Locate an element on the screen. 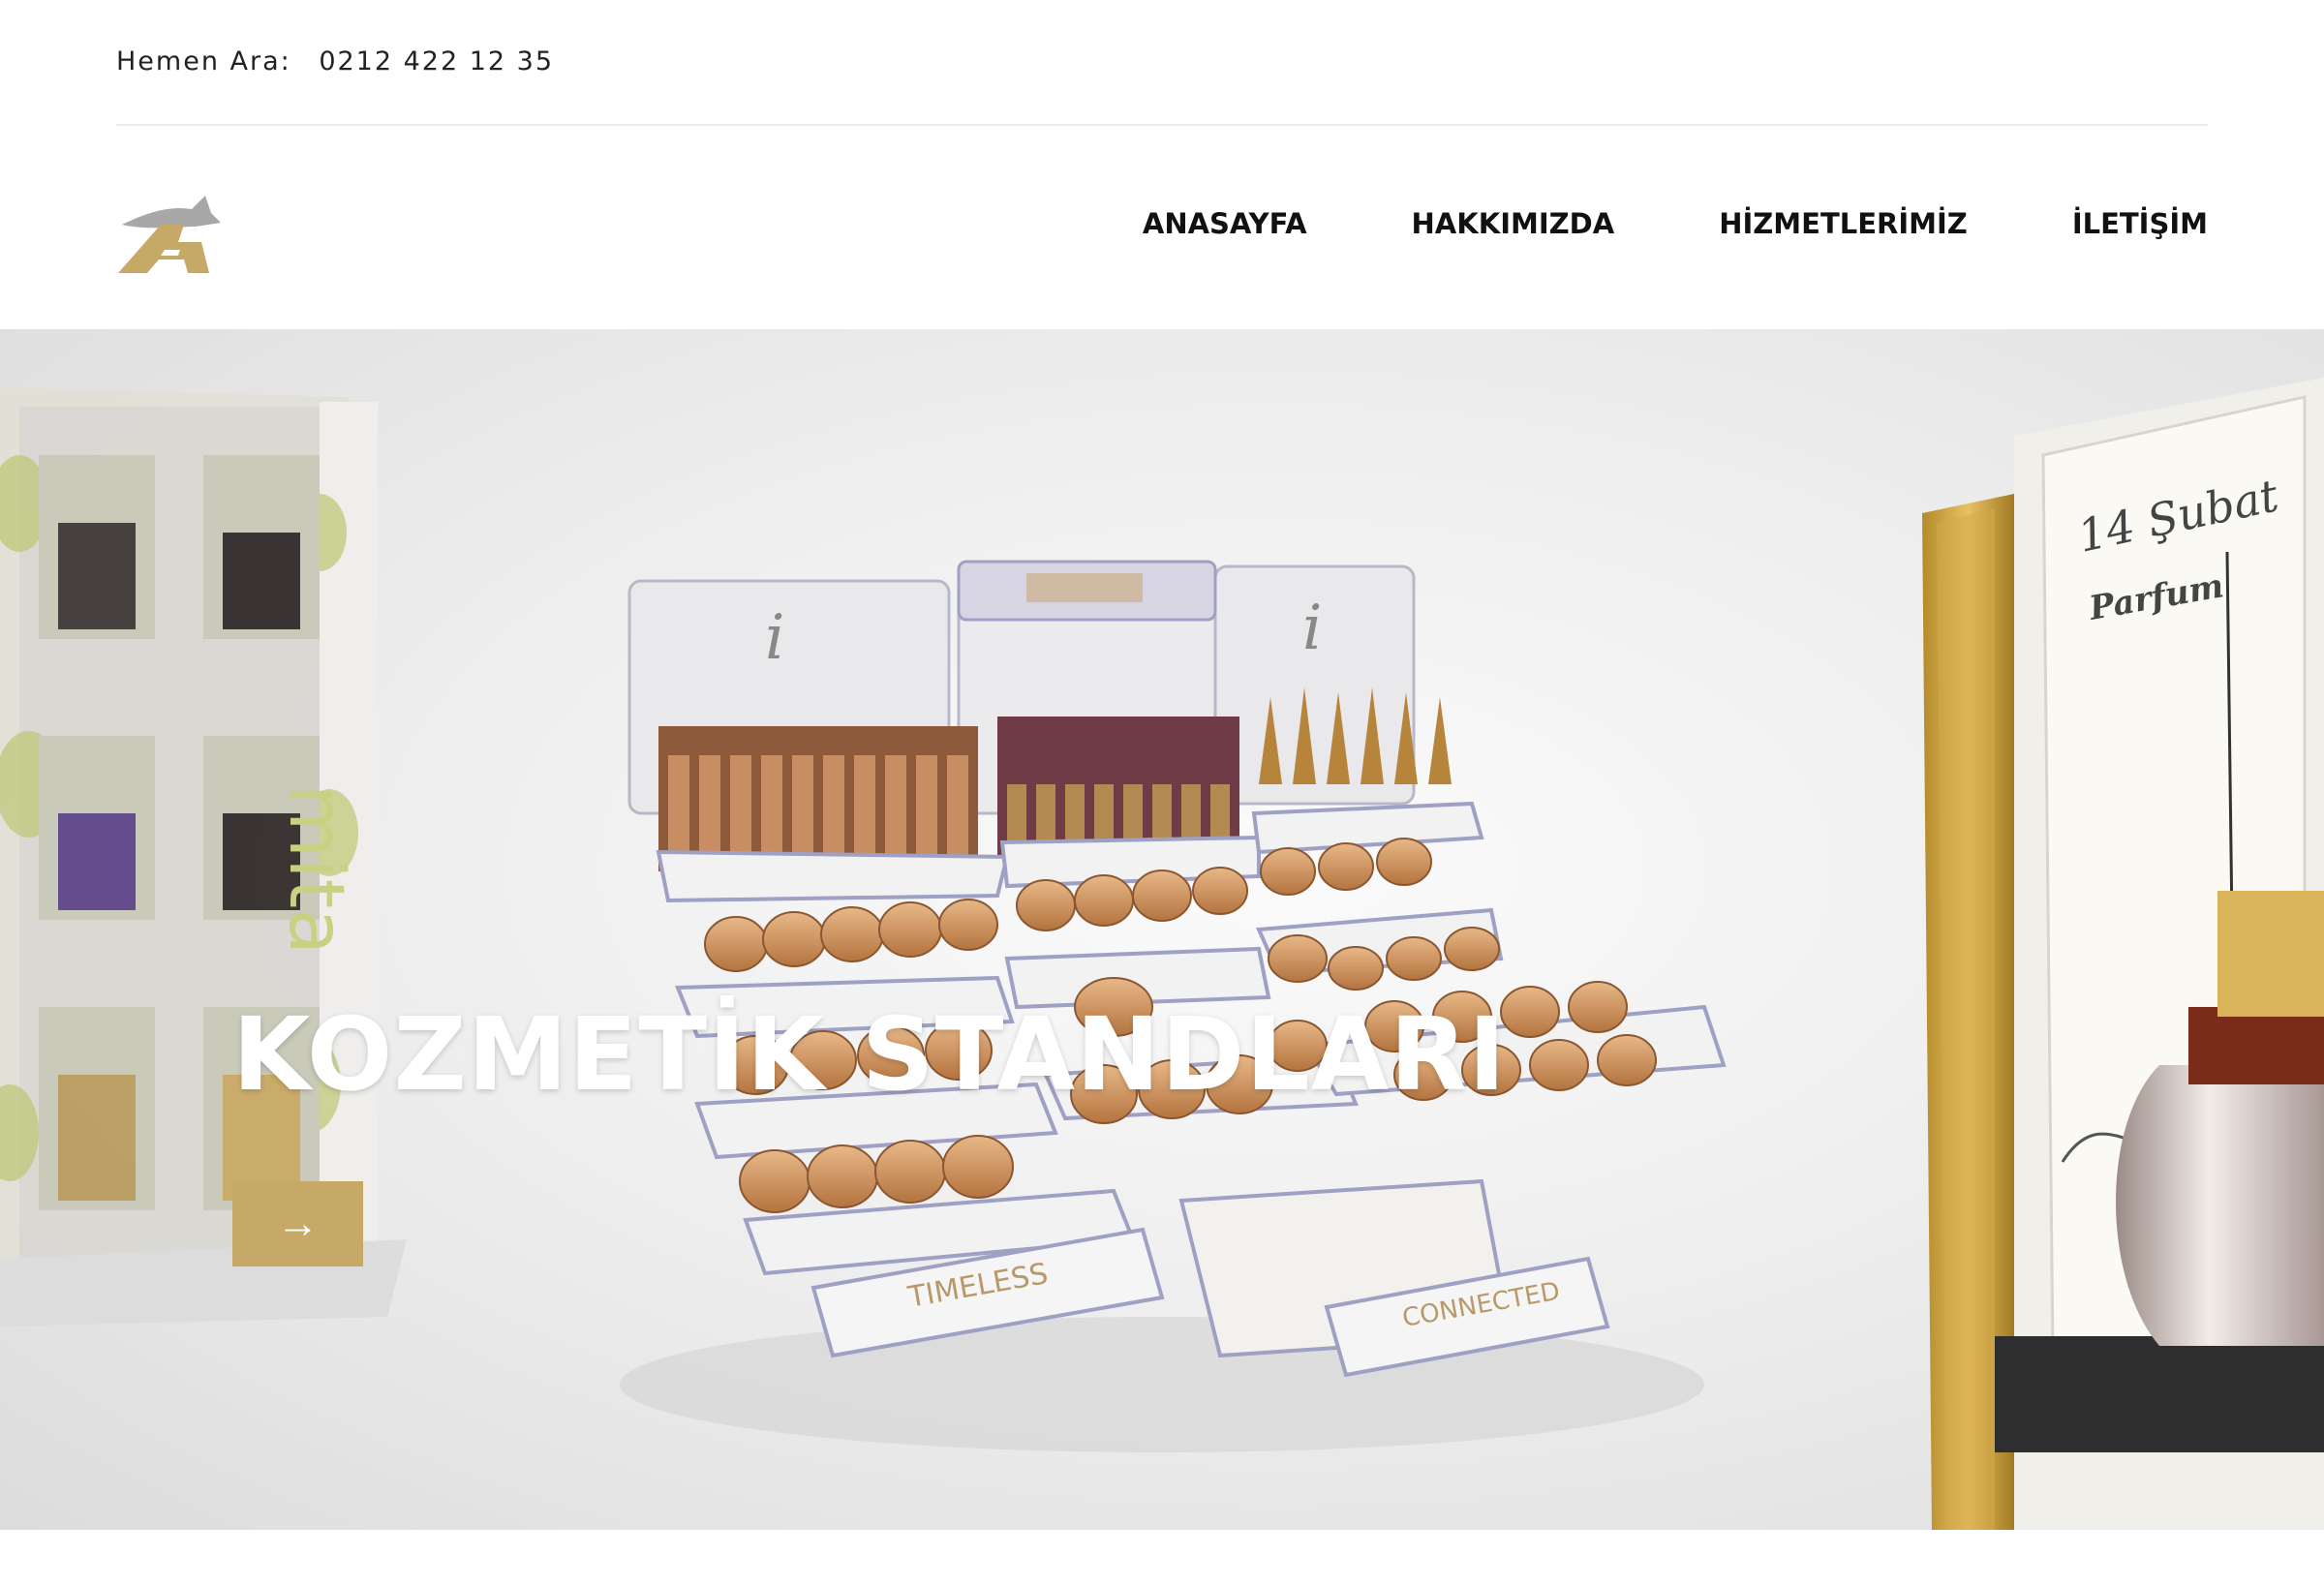 The height and width of the screenshot is (1586, 2324). logo-link is located at coordinates (170, 232).